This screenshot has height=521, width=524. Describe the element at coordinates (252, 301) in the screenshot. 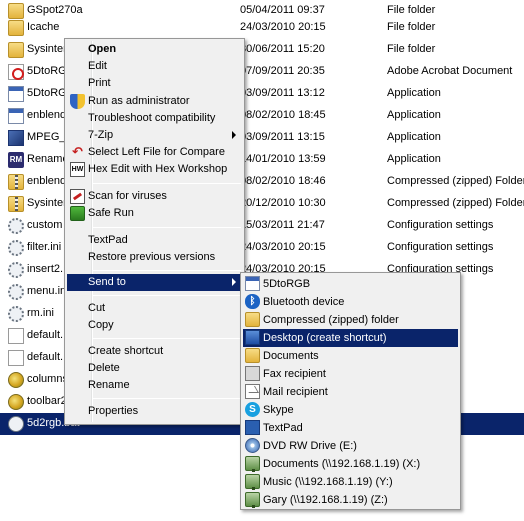

I see `bluetooth-icon: ᛒ` at that location.